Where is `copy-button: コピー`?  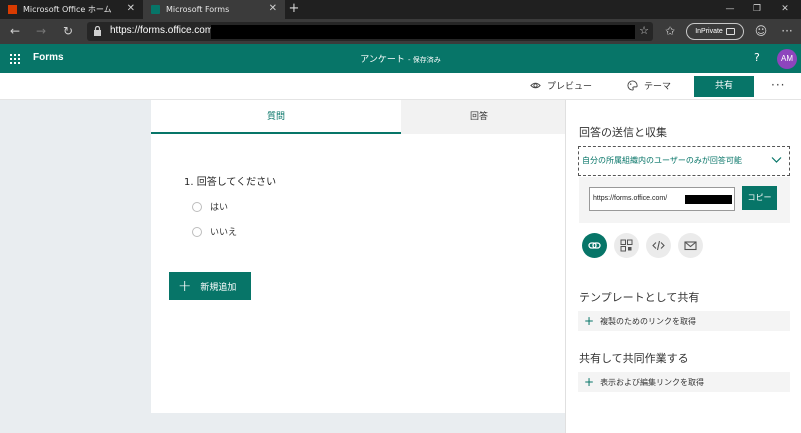 copy-button: コピー is located at coordinates (759, 198).